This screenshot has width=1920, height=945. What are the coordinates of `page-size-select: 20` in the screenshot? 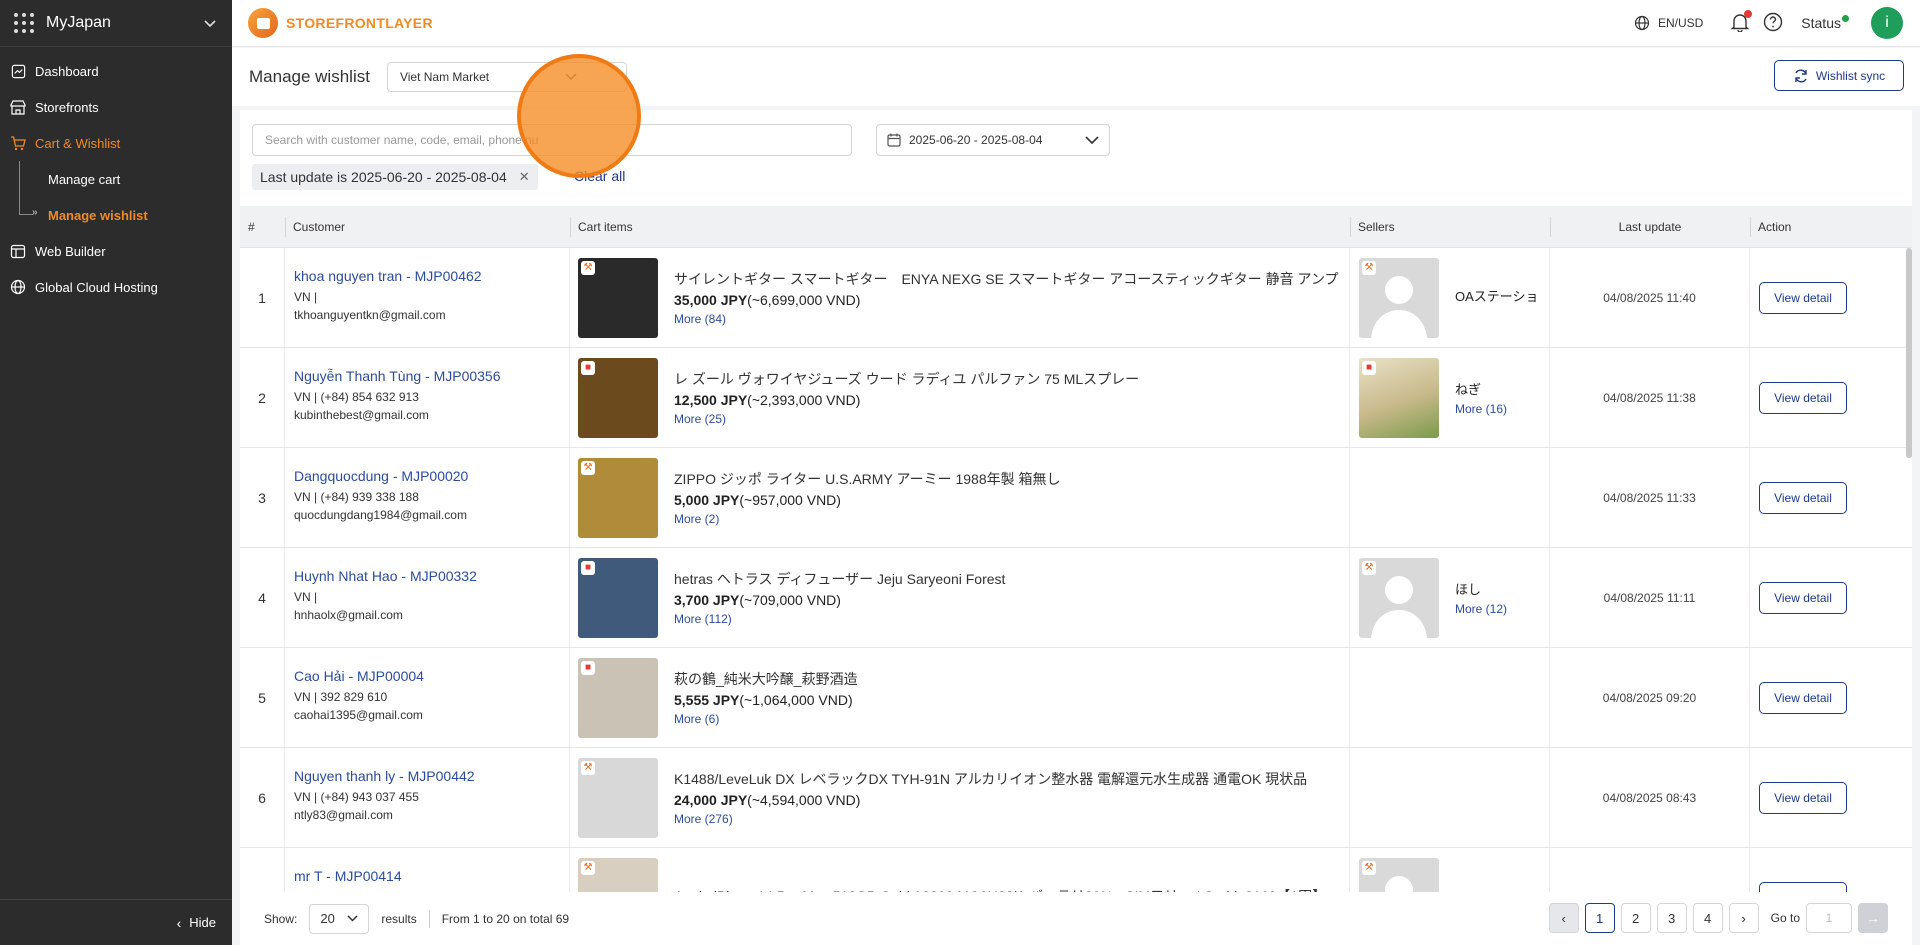 It's located at (339, 918).